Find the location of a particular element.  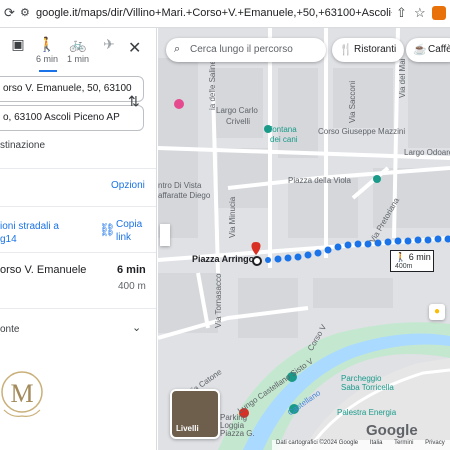

mode-flight: ✈ is located at coordinates (109, 45).